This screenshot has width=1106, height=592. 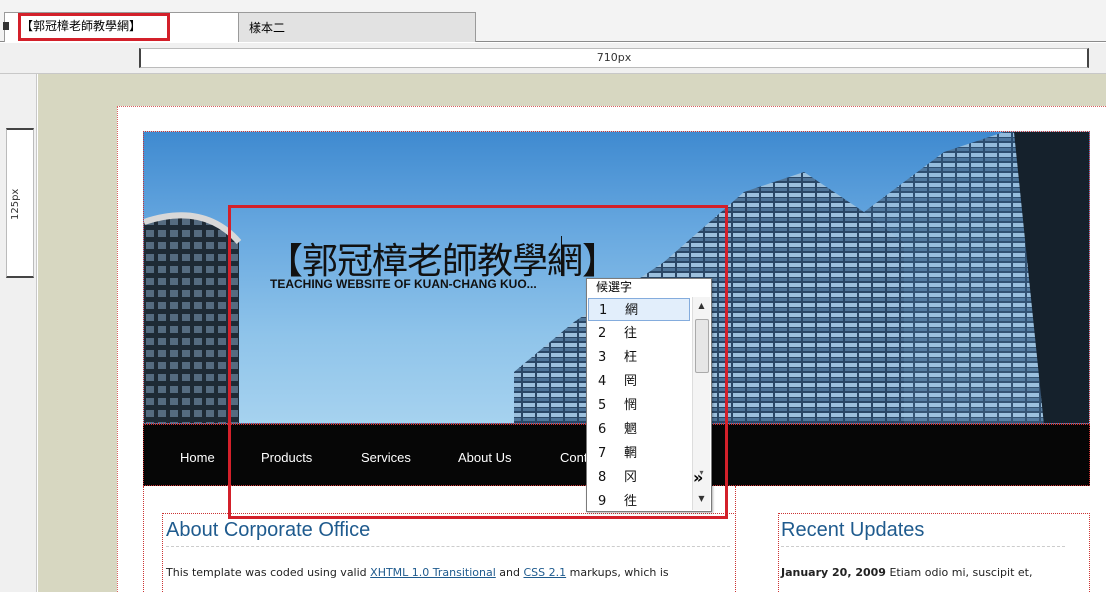 What do you see at coordinates (448, 546) in the screenshot?
I see `about-divider` at bounding box center [448, 546].